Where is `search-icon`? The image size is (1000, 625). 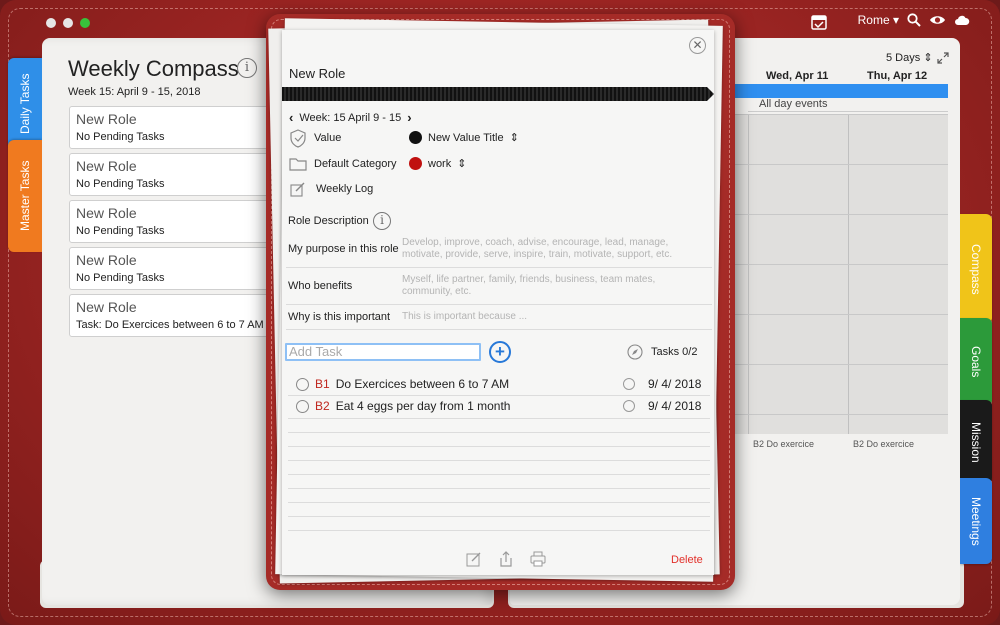 search-icon is located at coordinates (914, 20).